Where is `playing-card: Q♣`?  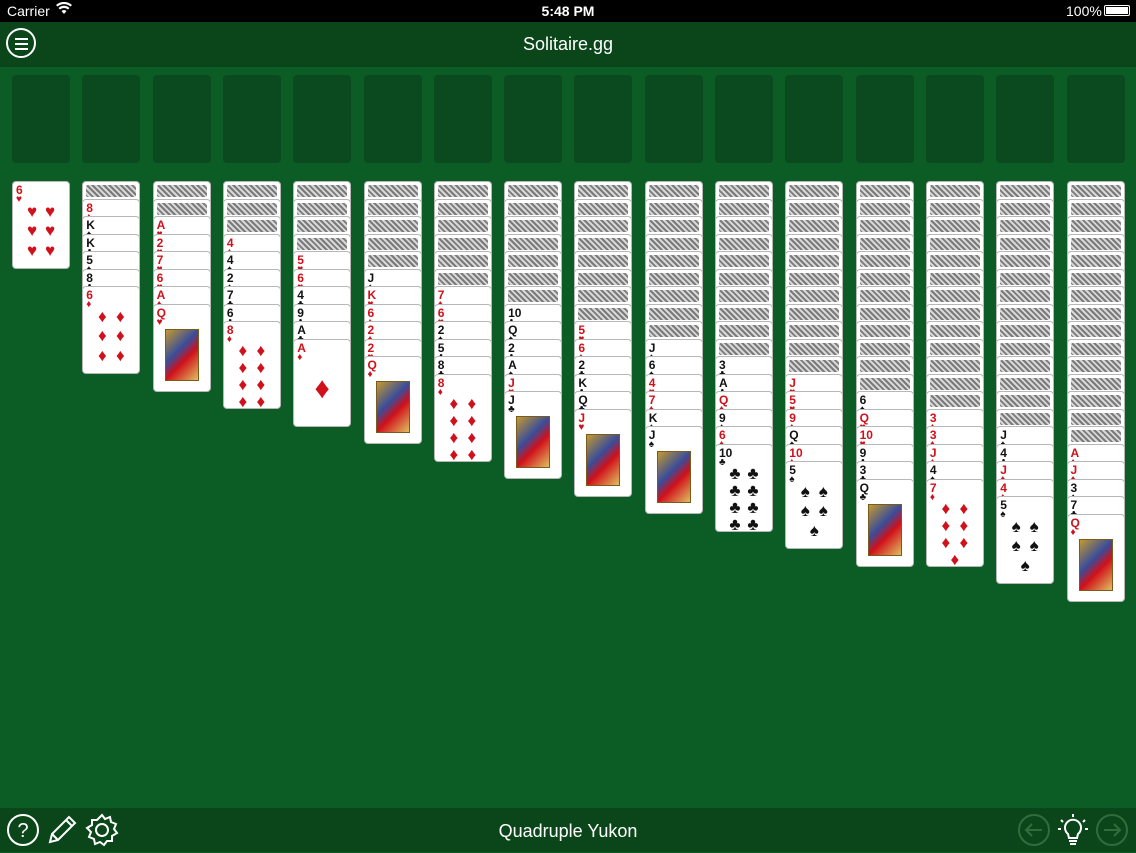
playing-card: Q♣ is located at coordinates (884, 522).